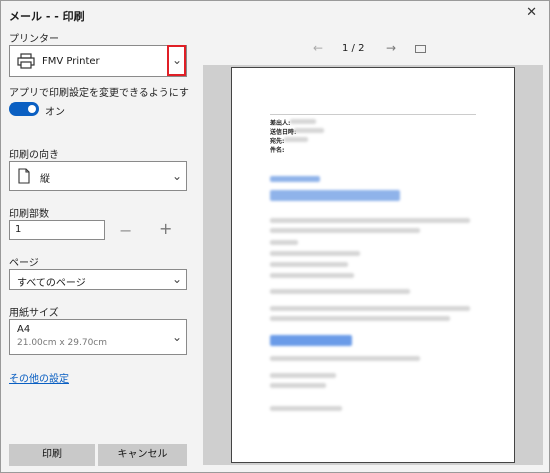 The width and height of the screenshot is (550, 473). I want to click on orientation-value: 縦, so click(45, 179).